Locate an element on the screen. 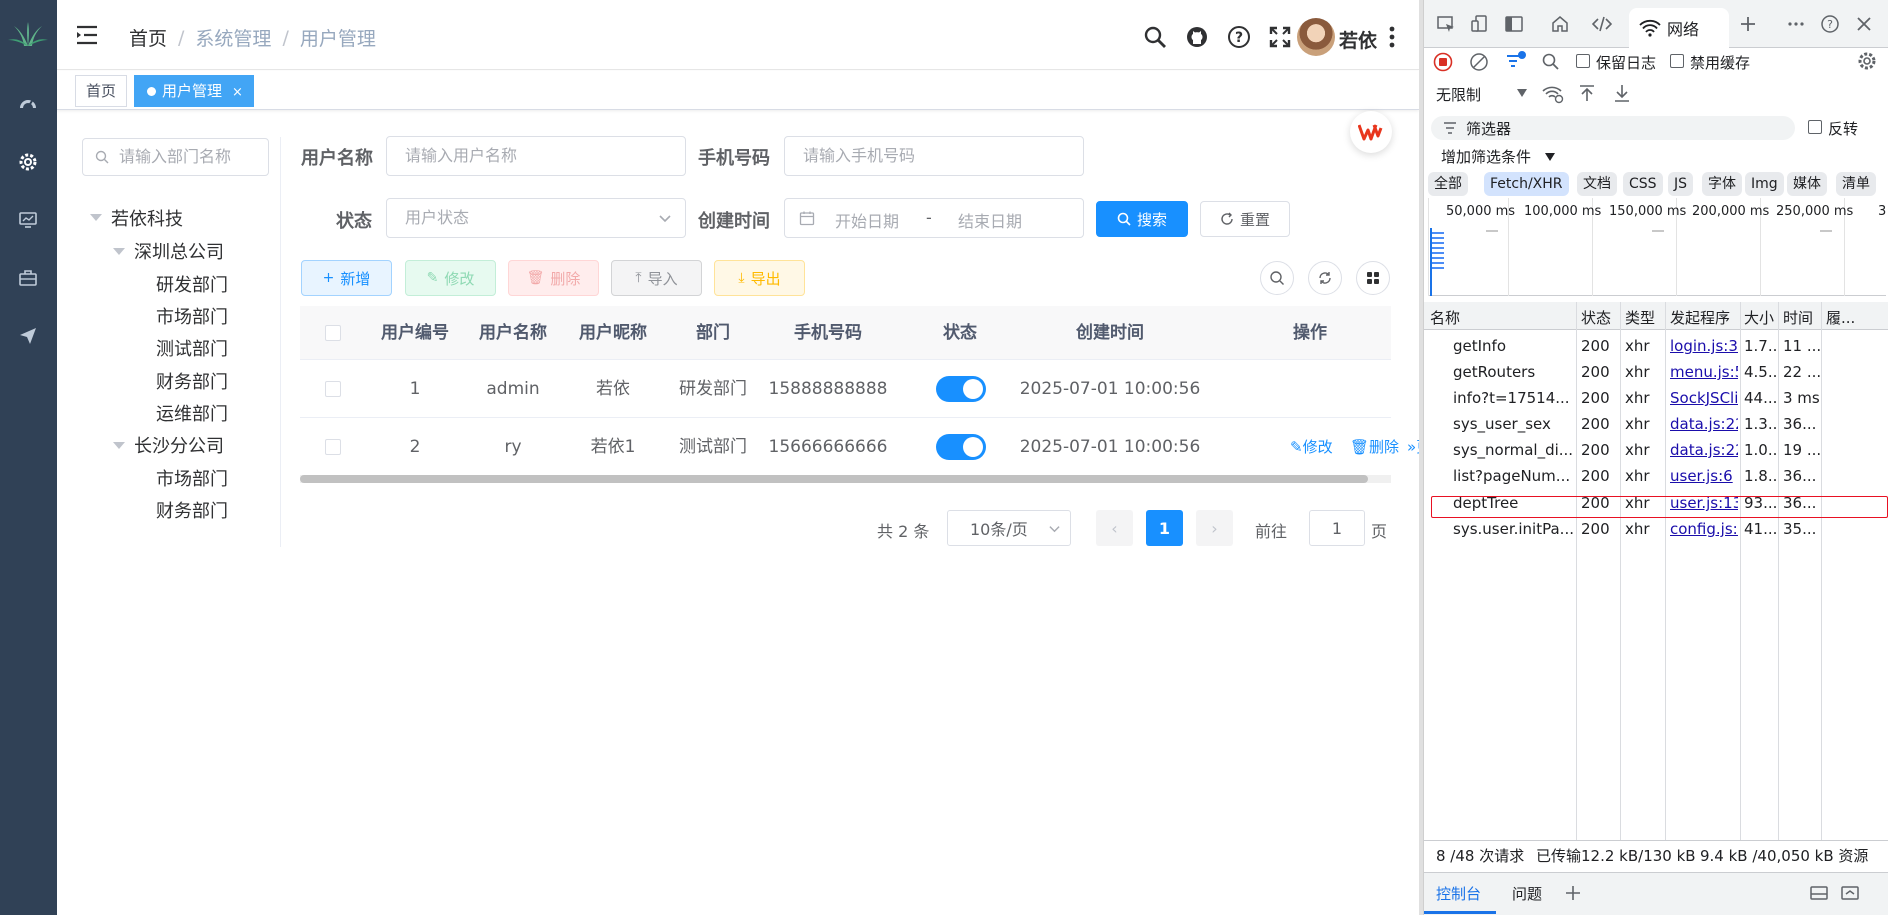 The height and width of the screenshot is (915, 1888). chip-media: 媒体 is located at coordinates (1807, 184).